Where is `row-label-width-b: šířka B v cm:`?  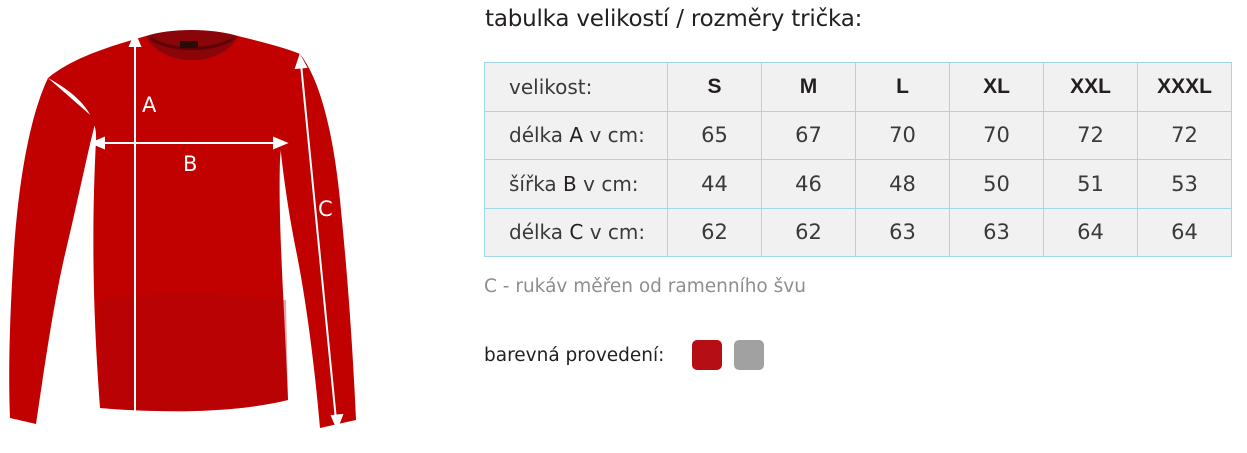
row-label-width-b: šířka B v cm: is located at coordinates (576, 184).